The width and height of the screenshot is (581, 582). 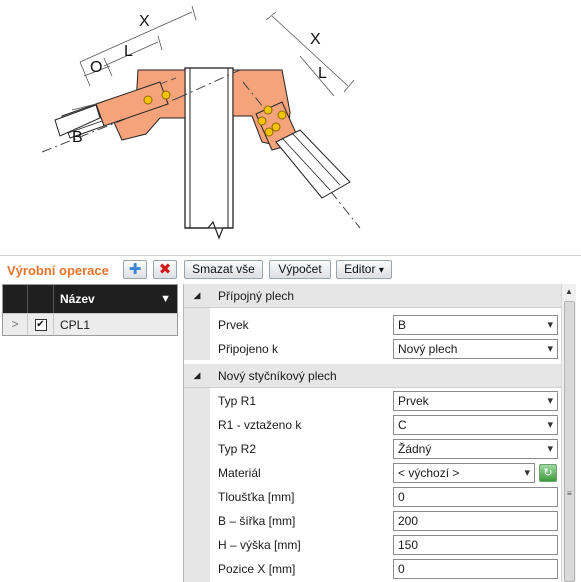 I want to click on operations-grid: Název ▼ > ✔ CPL1, so click(x=90, y=310).